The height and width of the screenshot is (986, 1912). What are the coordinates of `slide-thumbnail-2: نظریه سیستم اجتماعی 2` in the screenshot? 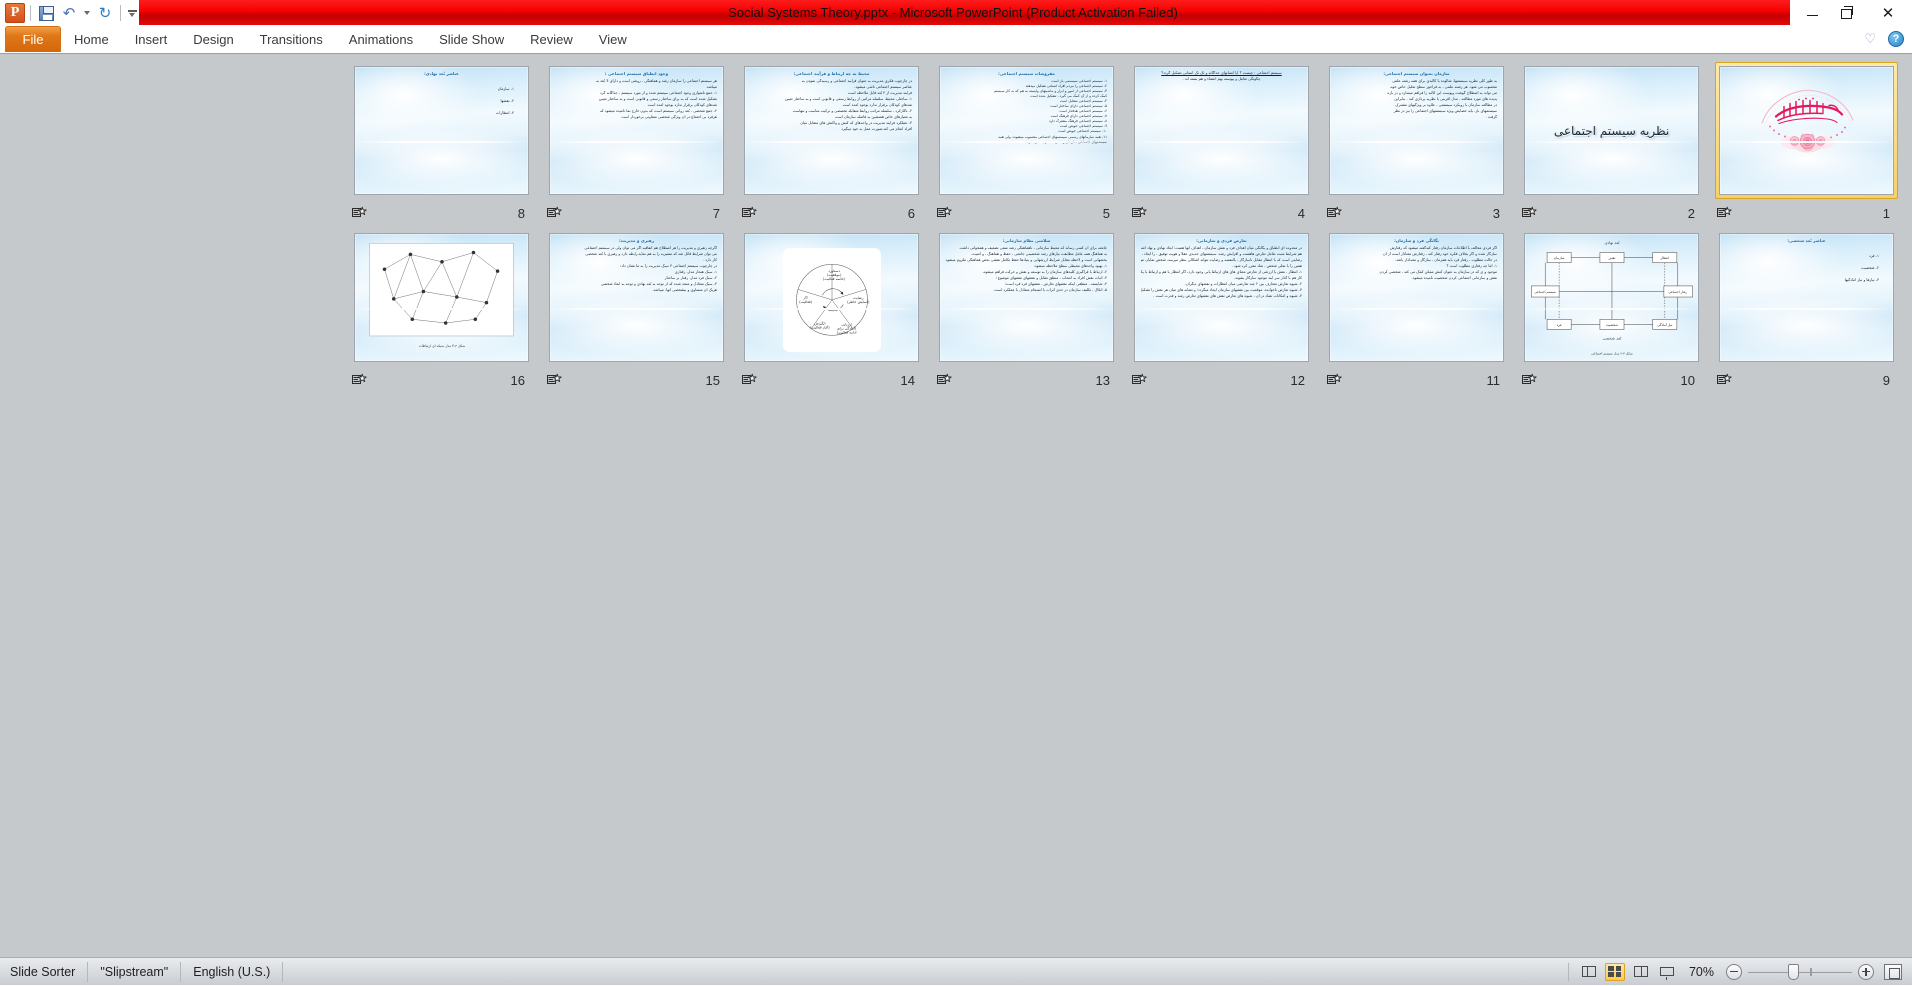 It's located at (1611, 144).